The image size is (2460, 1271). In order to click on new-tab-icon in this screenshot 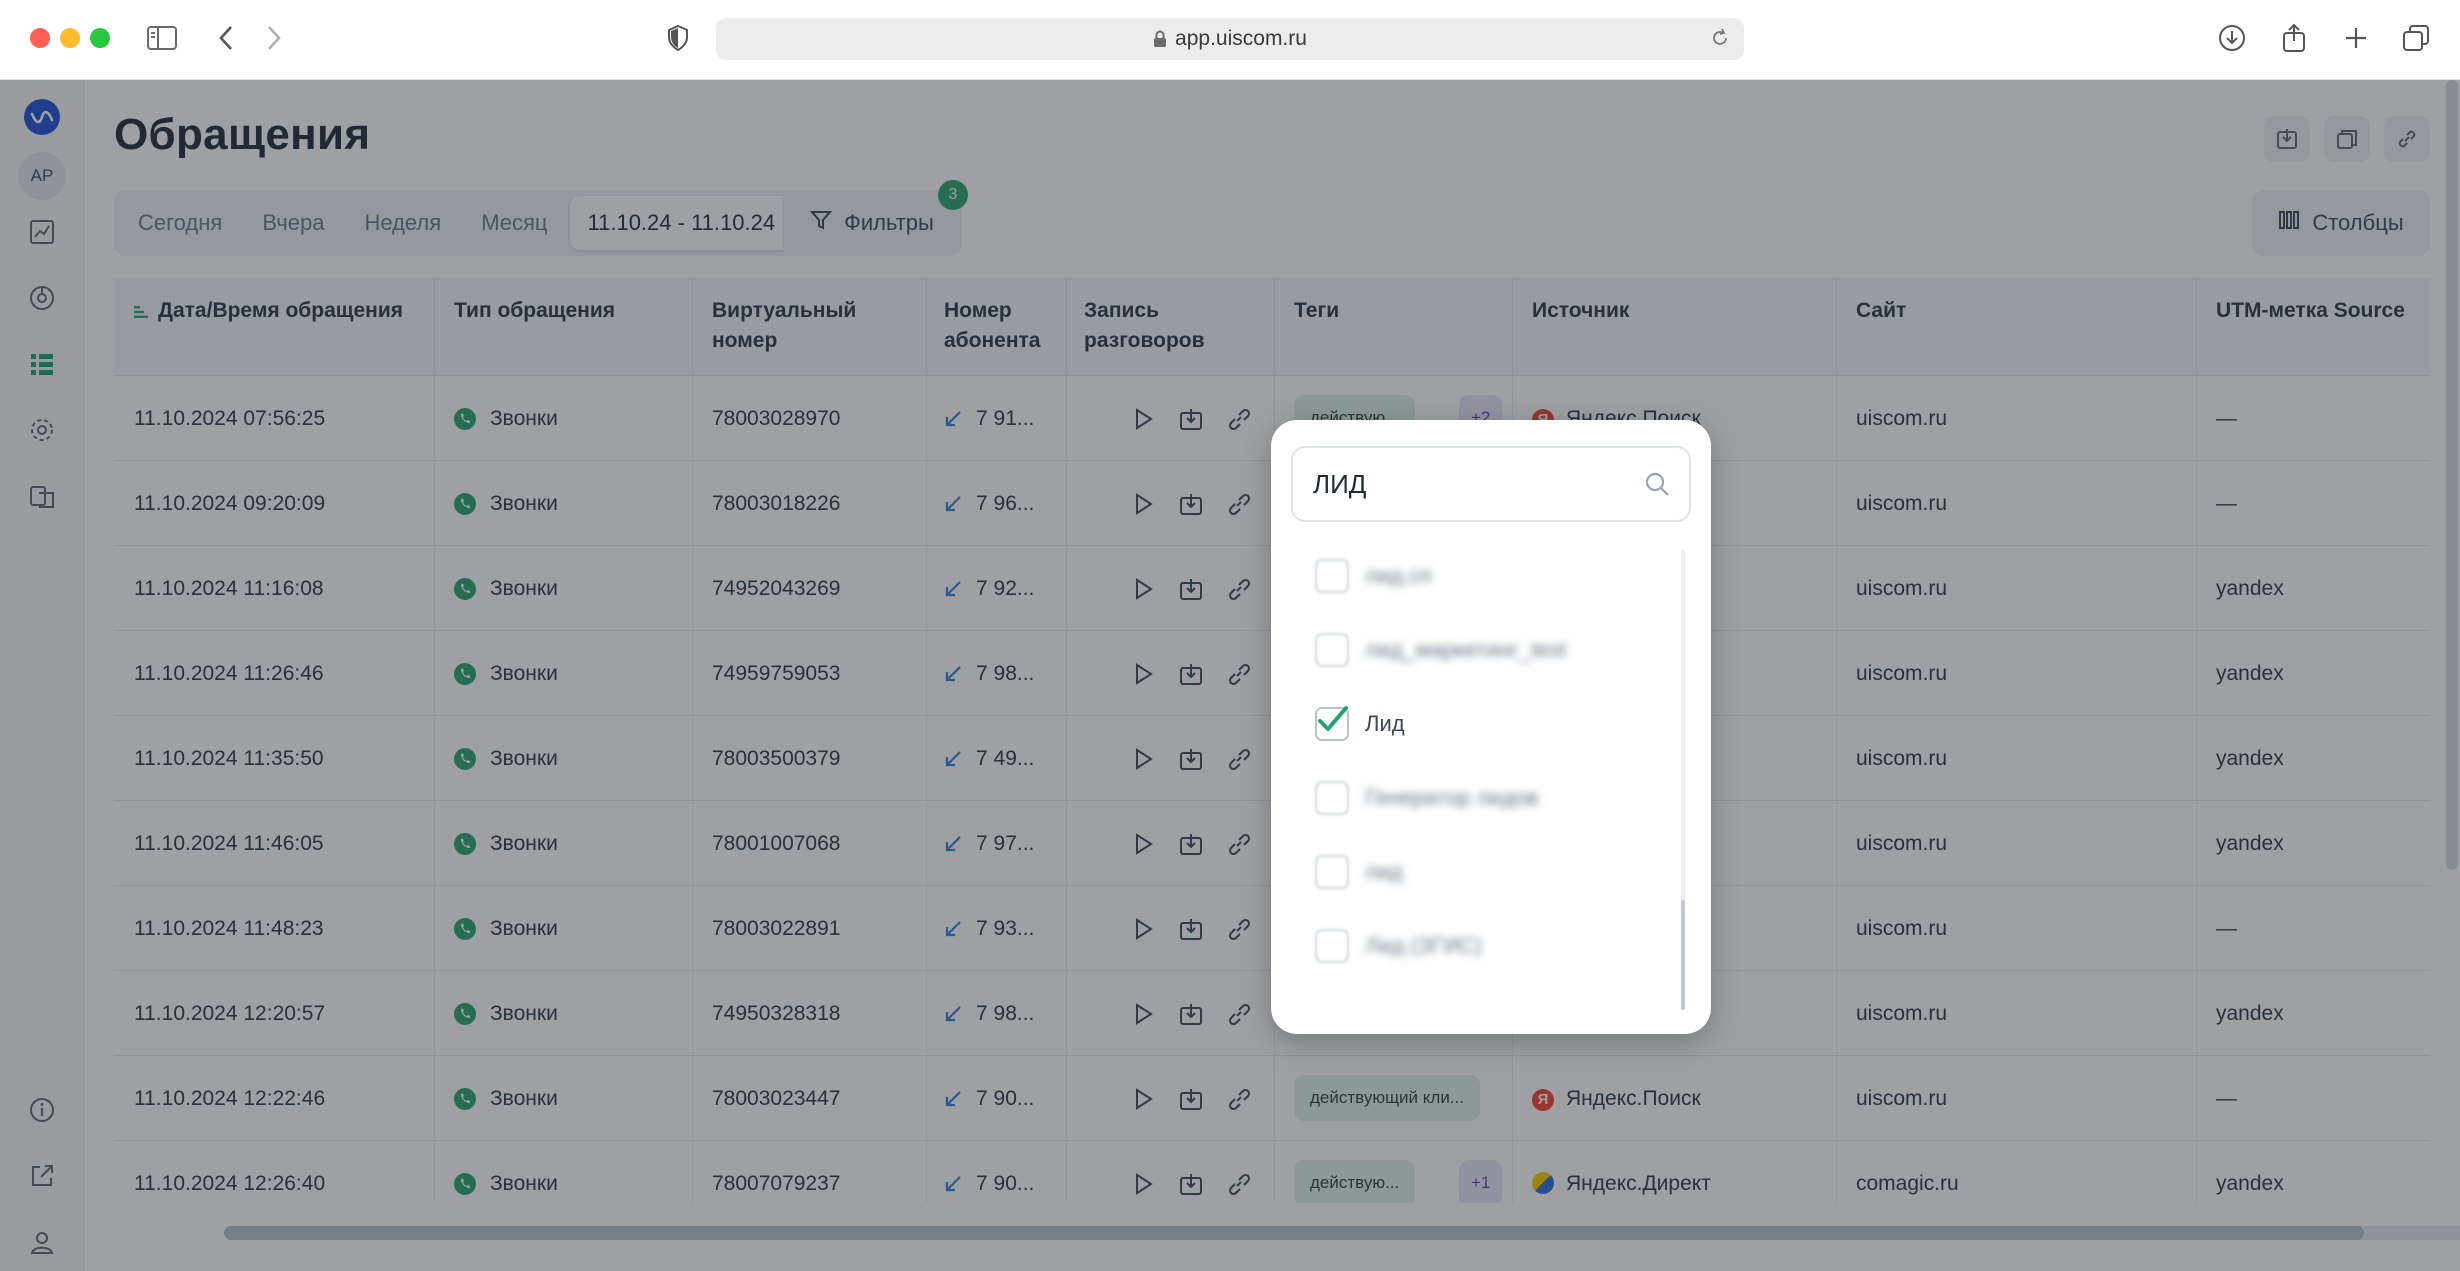, I will do `click(2356, 38)`.